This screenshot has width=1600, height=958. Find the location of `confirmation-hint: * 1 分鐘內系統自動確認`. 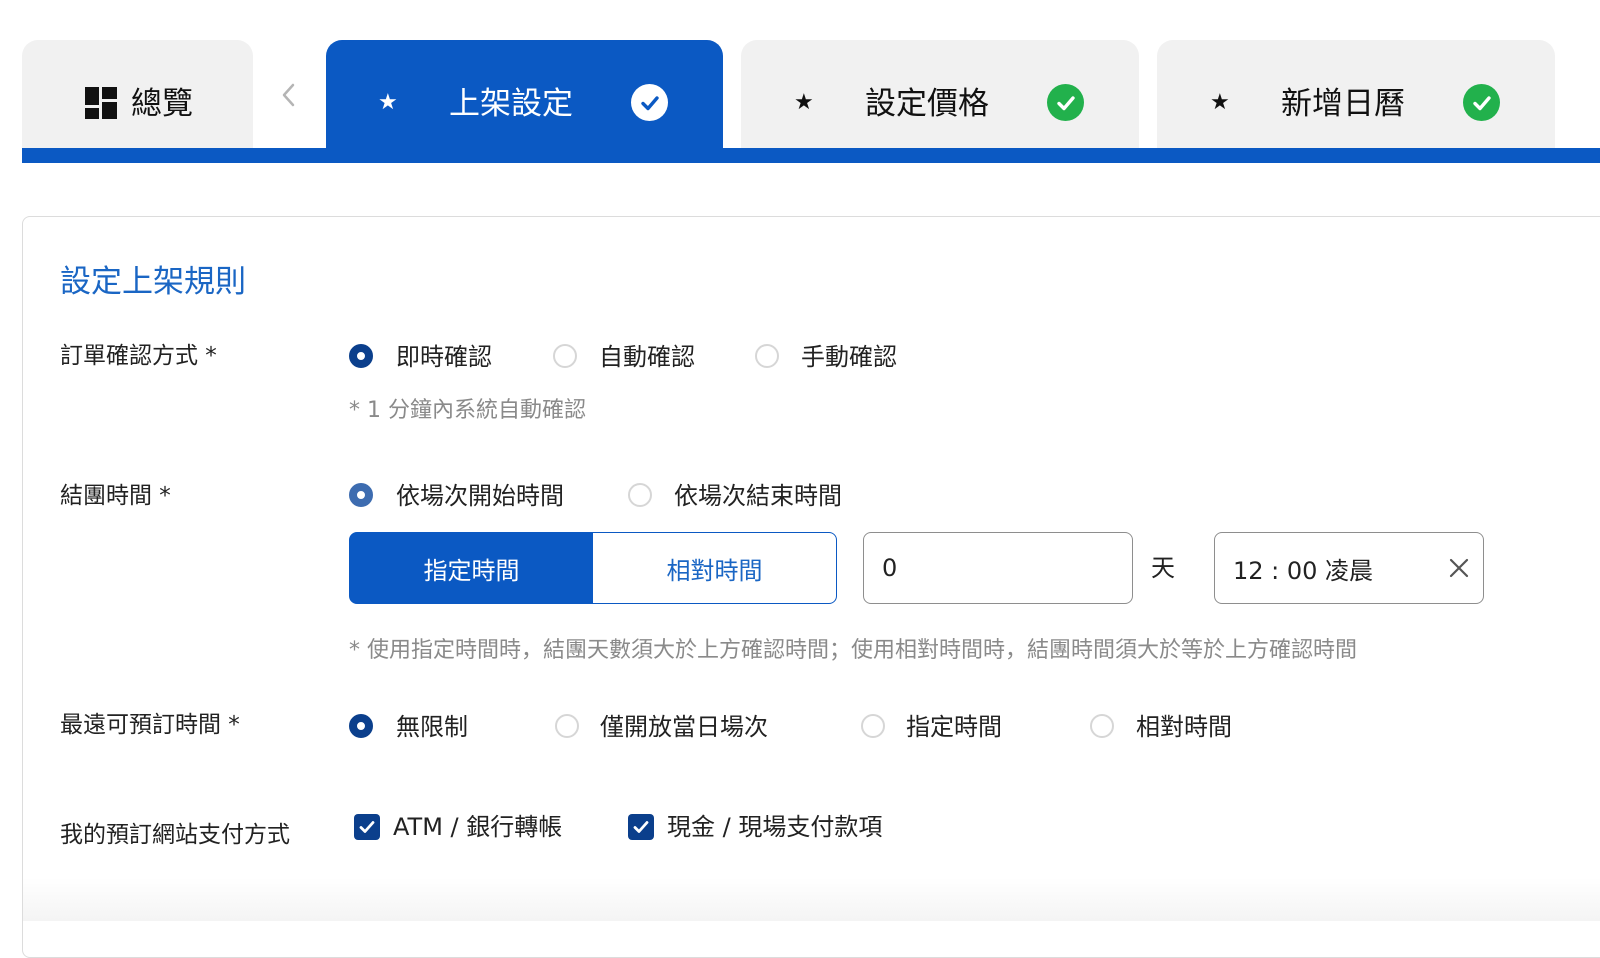

confirmation-hint: * 1 分鐘內系統自動確認 is located at coordinates (467, 410).